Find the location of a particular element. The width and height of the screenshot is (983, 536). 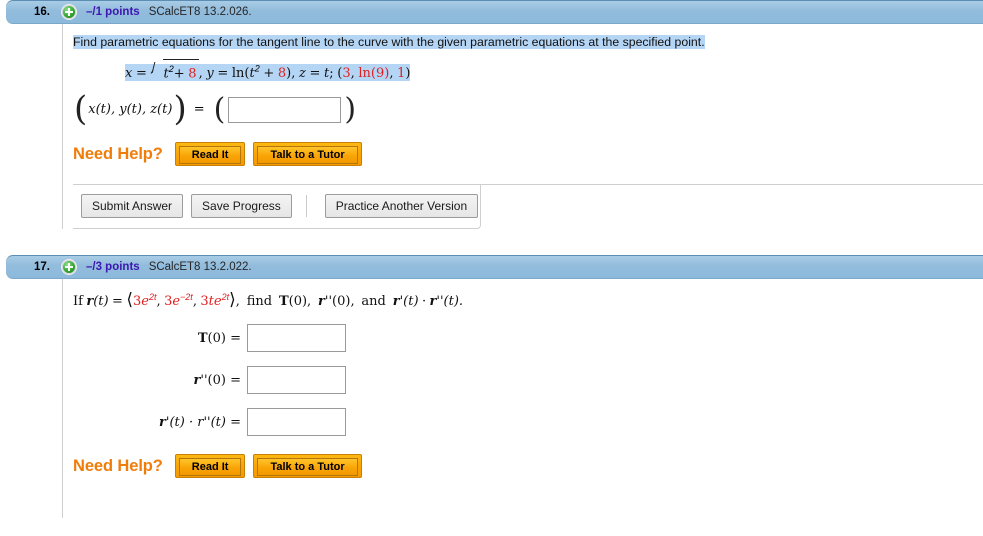

answer-equals: = is located at coordinates (199, 110).